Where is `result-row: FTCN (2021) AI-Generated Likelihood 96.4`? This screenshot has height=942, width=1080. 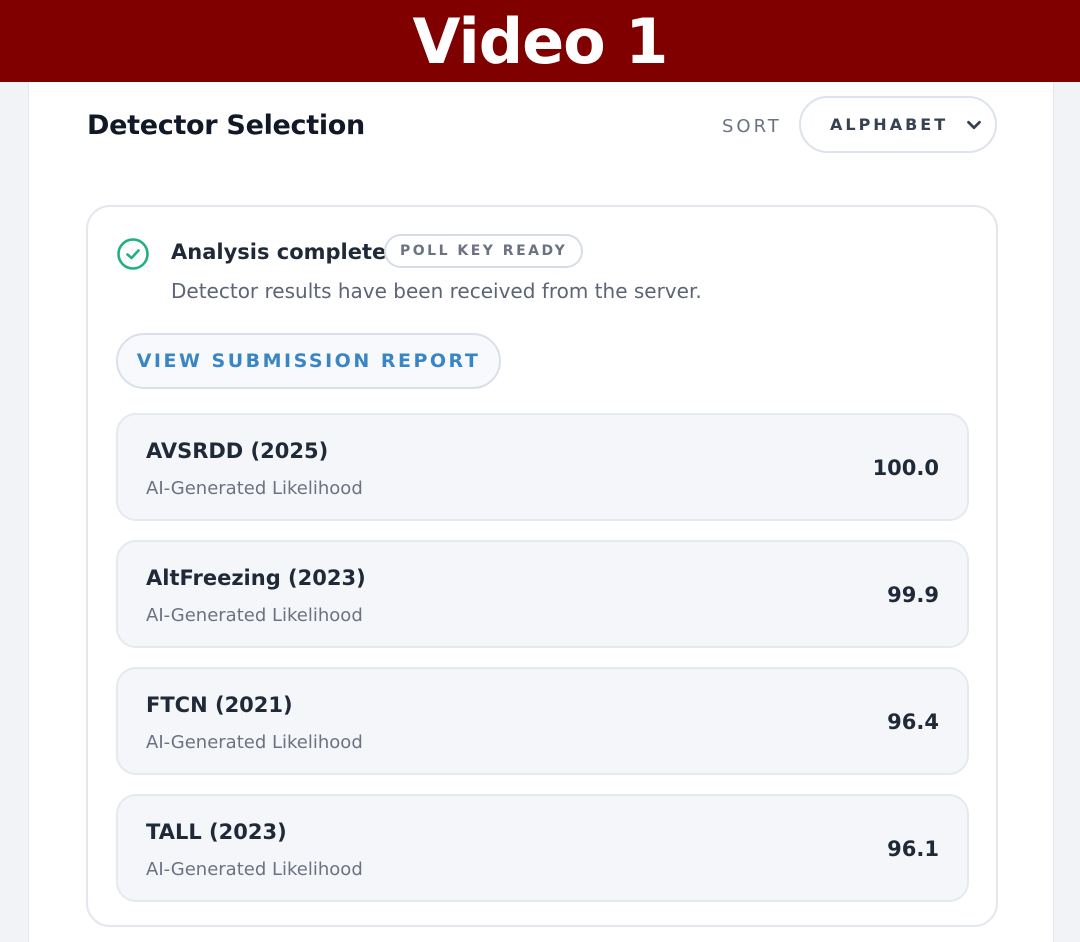
result-row: FTCN (2021) AI-Generated Likelihood 96.4 is located at coordinates (542, 721).